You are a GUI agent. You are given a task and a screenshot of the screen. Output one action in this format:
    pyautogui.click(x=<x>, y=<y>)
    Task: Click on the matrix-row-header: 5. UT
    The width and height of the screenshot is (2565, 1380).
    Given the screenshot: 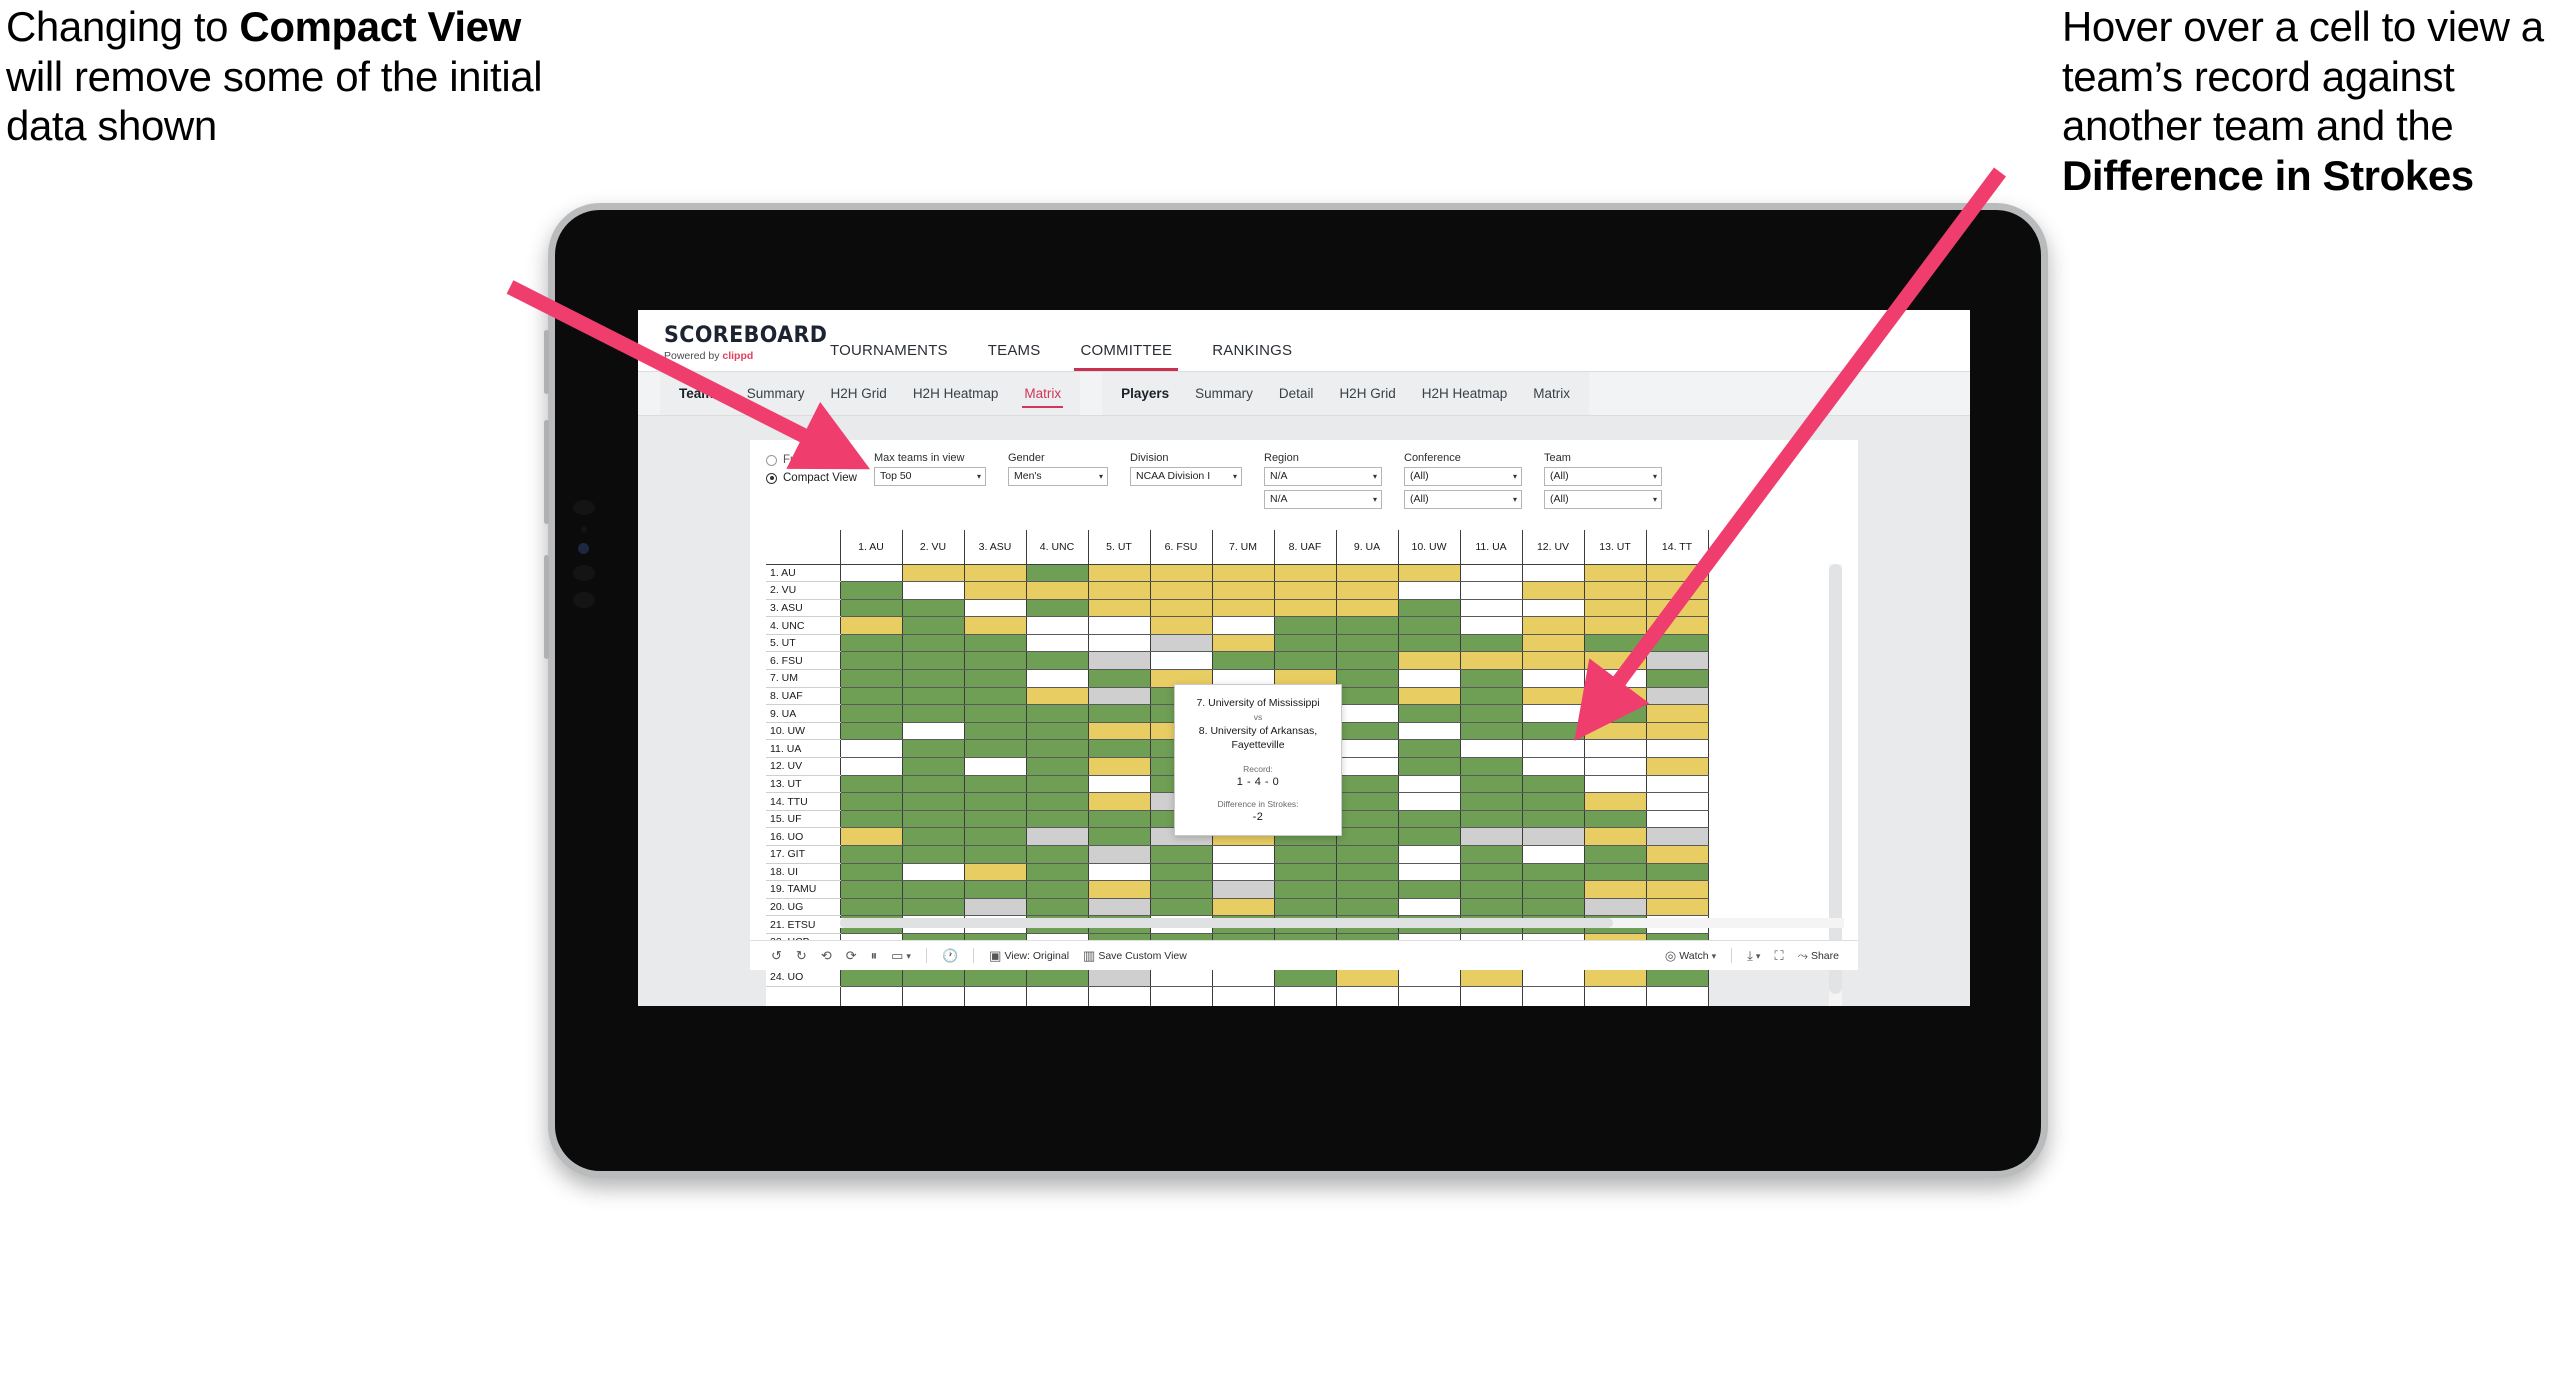 What is the action you would take?
    pyautogui.click(x=803, y=643)
    